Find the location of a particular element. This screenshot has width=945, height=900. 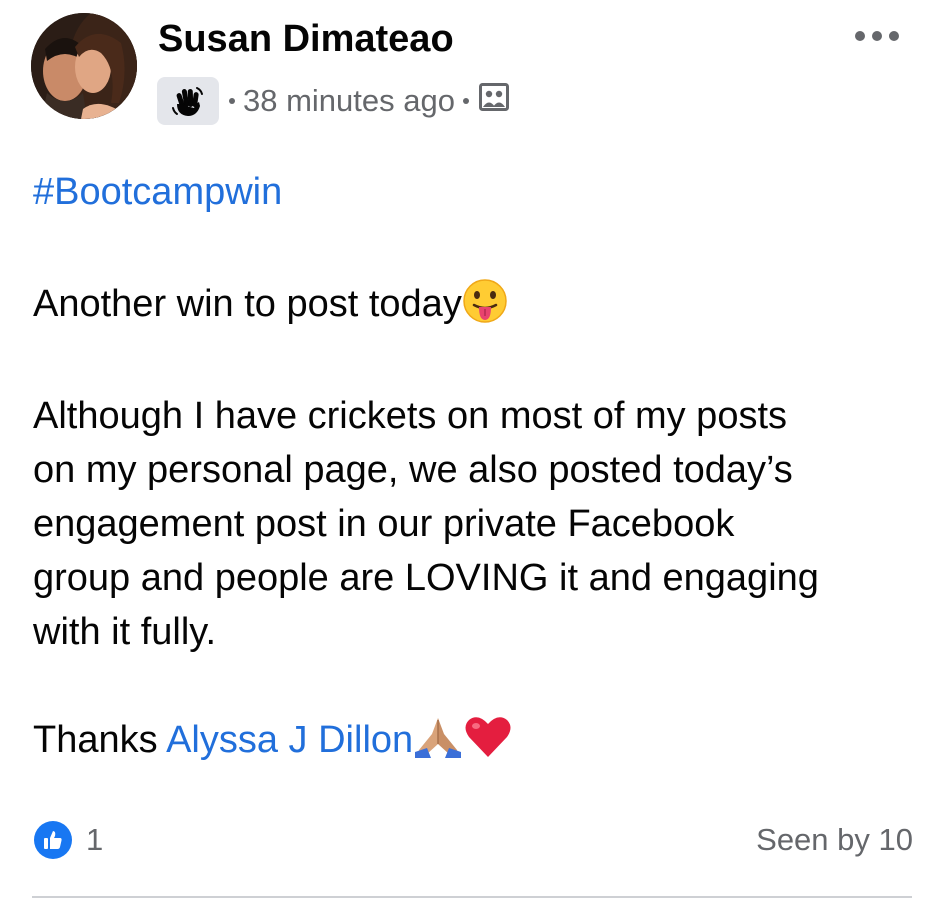

tongue-out-face-emoji is located at coordinates (485, 308).